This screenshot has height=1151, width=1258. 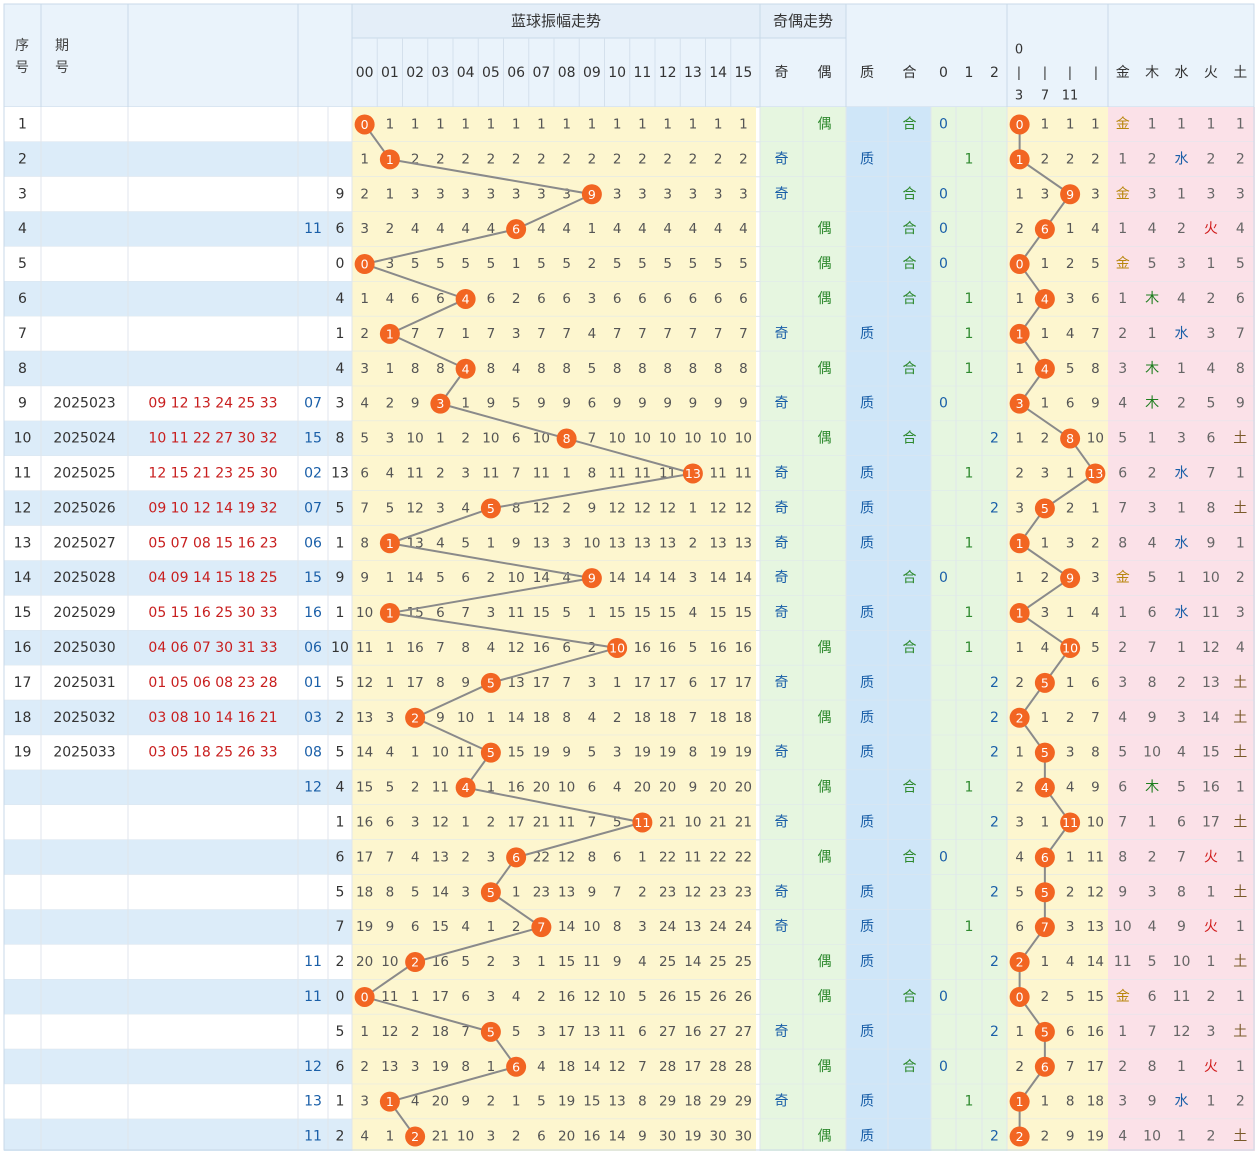 I want to click on amp-miss-cell: 15, so click(x=541, y=613).